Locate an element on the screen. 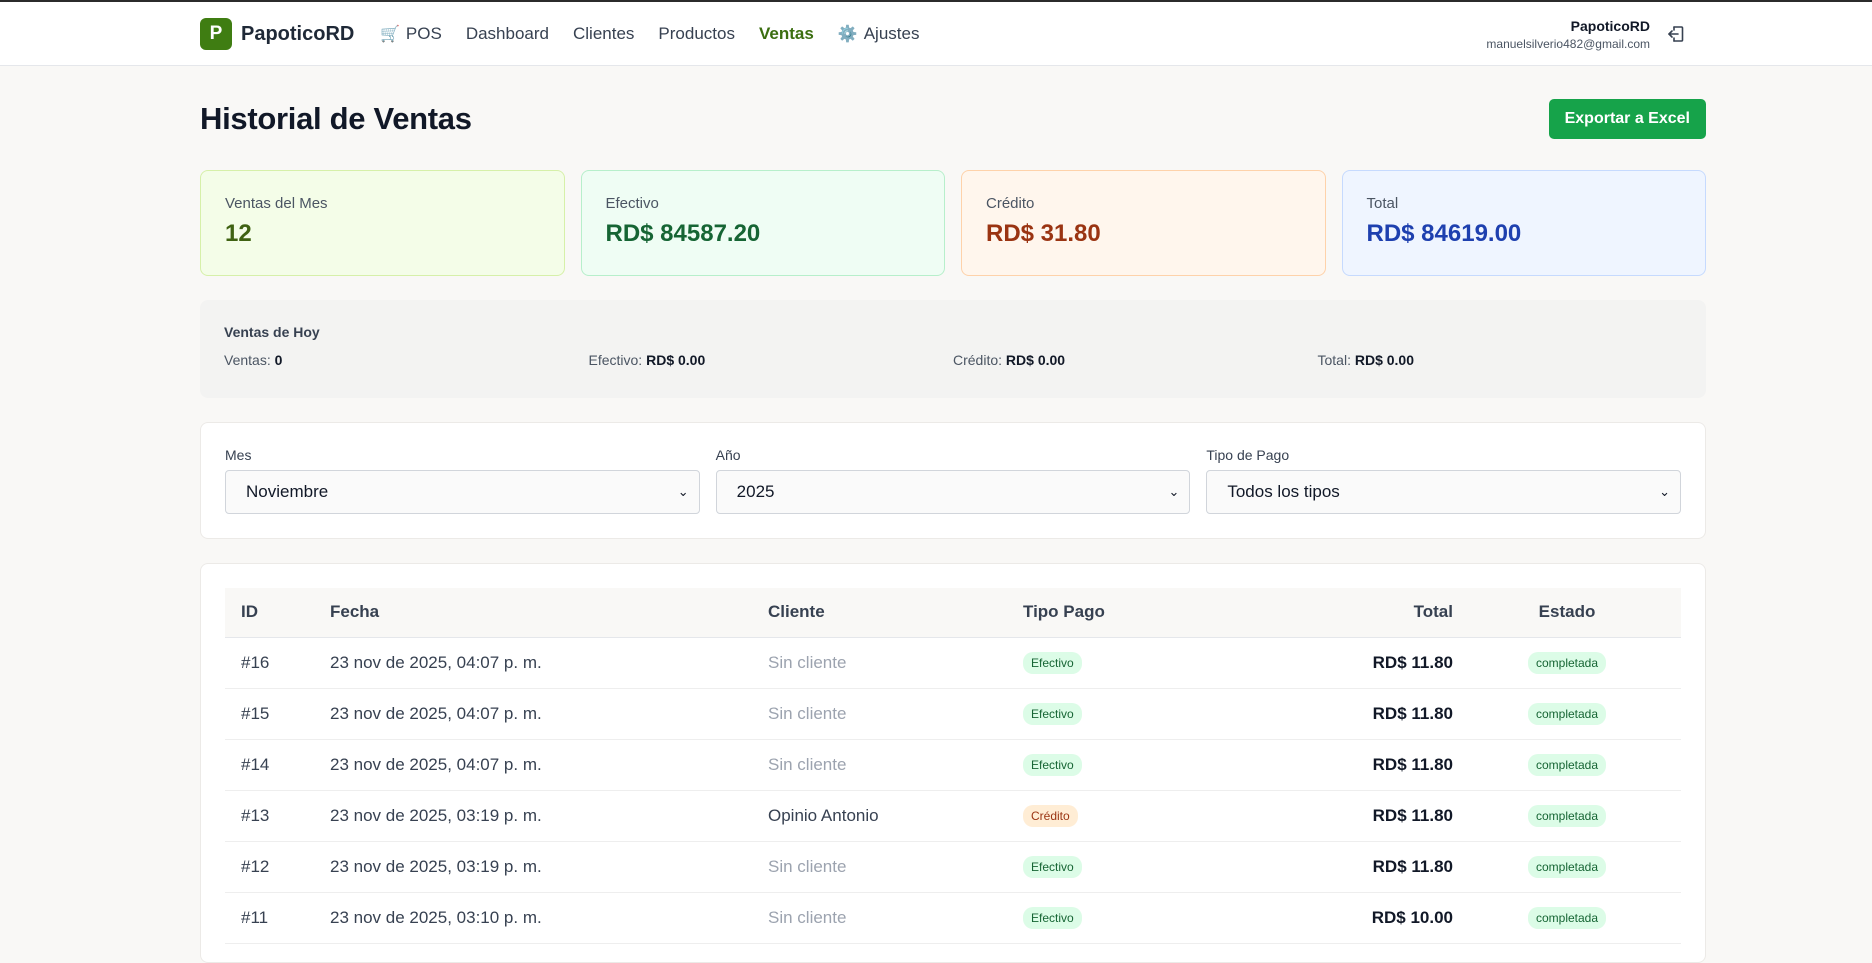  cell-id: #12 is located at coordinates (277, 867).